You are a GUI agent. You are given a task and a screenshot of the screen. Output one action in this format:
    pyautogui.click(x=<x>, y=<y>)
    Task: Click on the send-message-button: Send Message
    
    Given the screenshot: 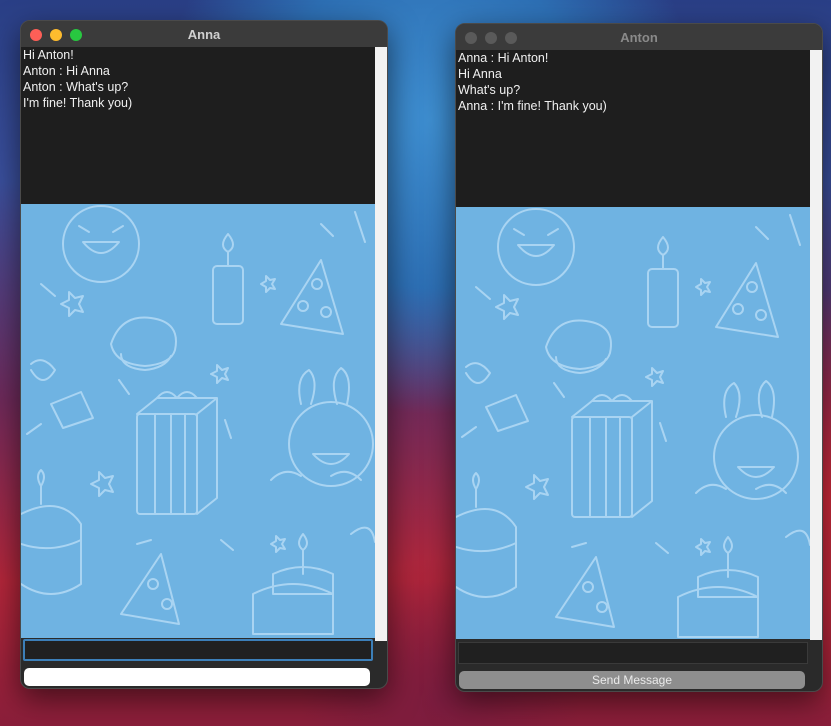 What is the action you would take?
    pyautogui.click(x=632, y=680)
    